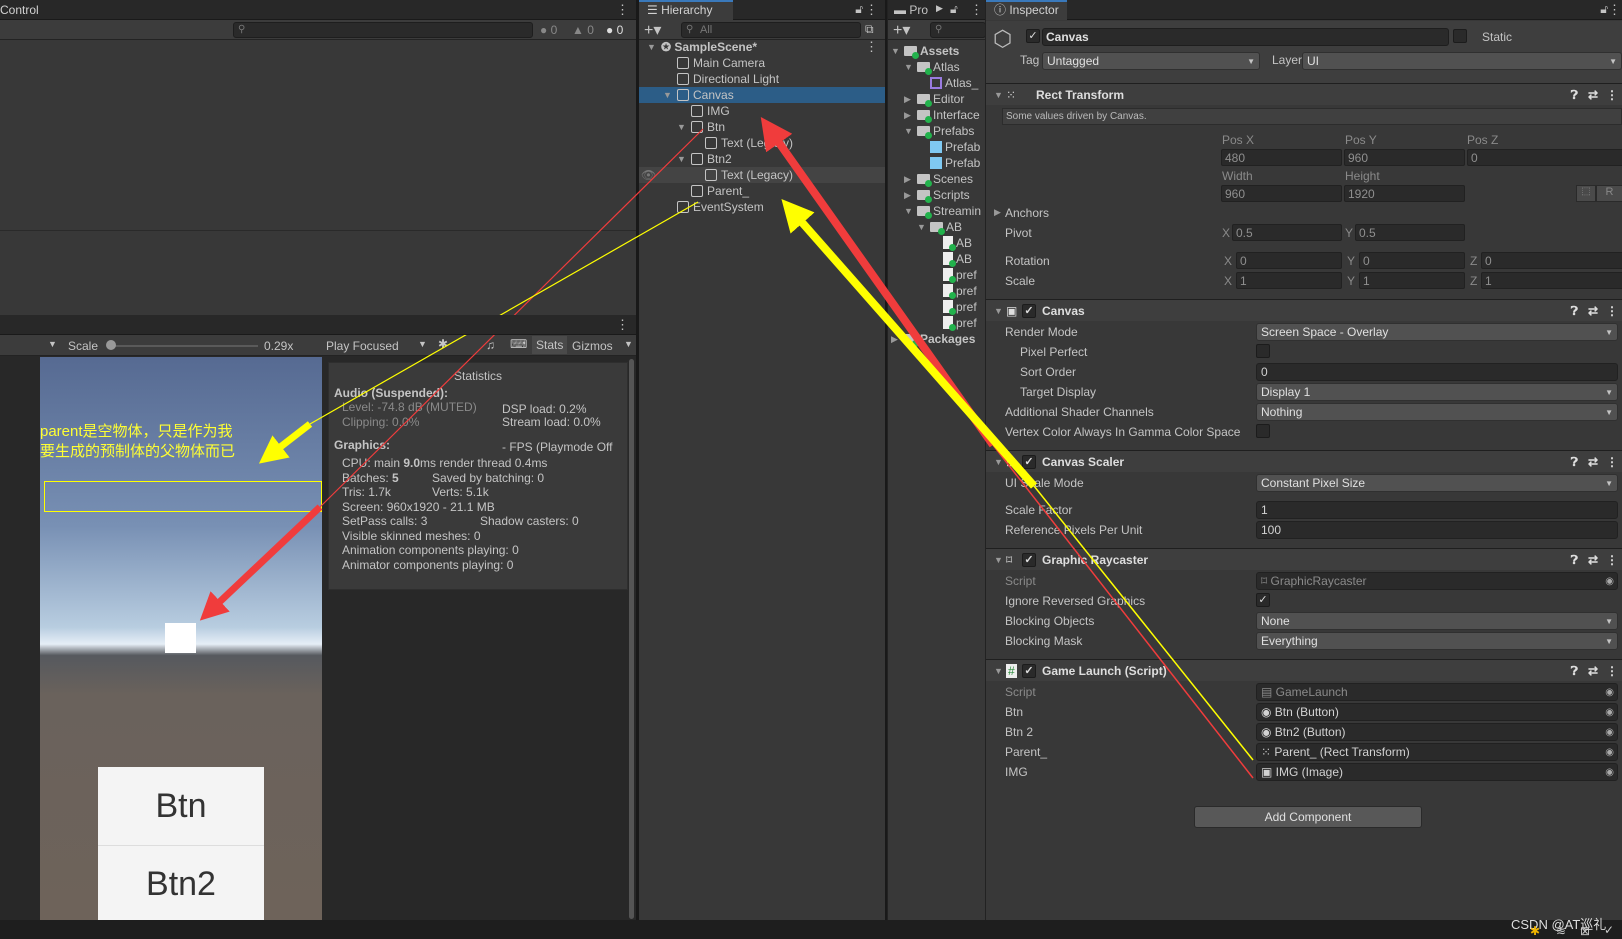 This screenshot has height=939, width=1622. What do you see at coordinates (592, 346) in the screenshot?
I see `gizmos-button: Gizmos` at bounding box center [592, 346].